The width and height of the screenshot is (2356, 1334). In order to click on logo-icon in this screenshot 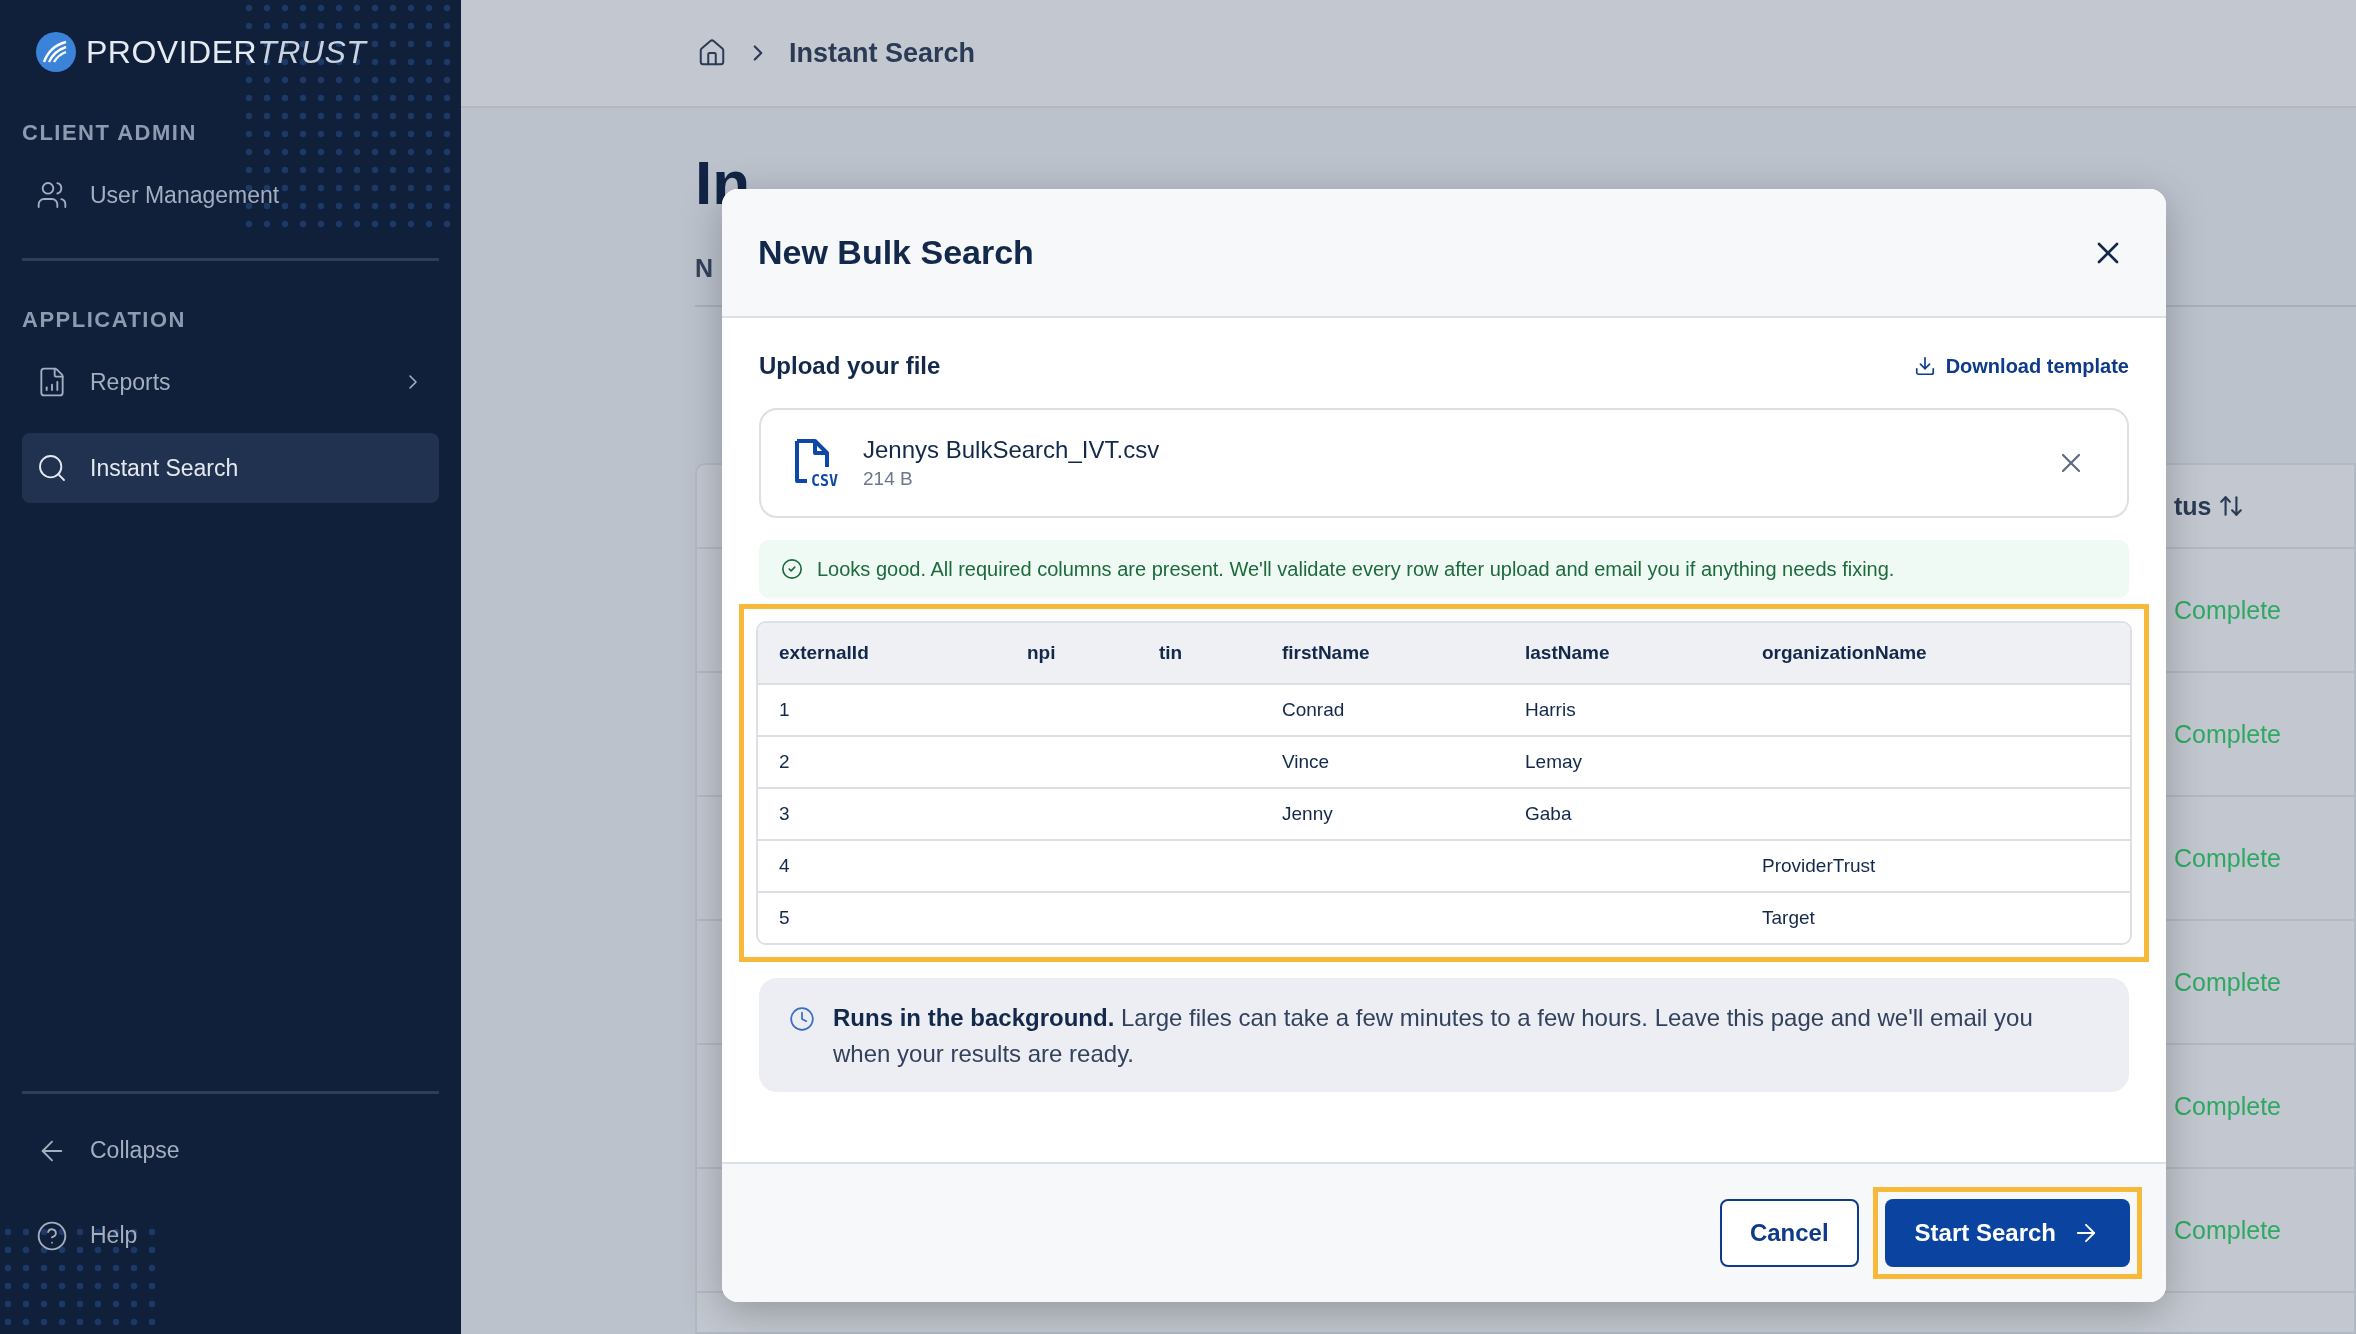, I will do `click(56, 52)`.